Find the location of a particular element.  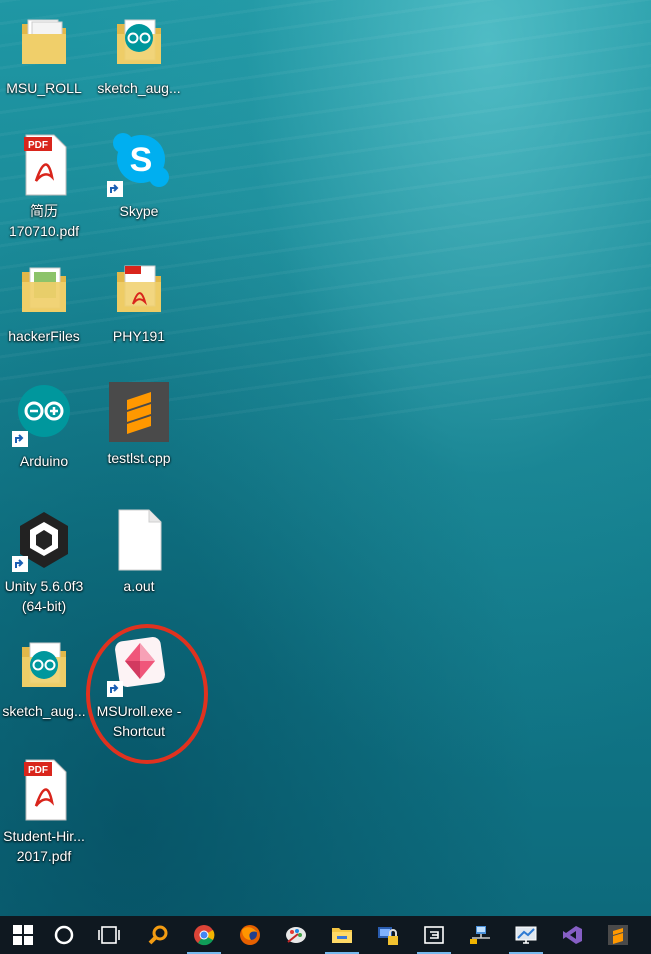

magnifier-icon is located at coordinates (158, 935).